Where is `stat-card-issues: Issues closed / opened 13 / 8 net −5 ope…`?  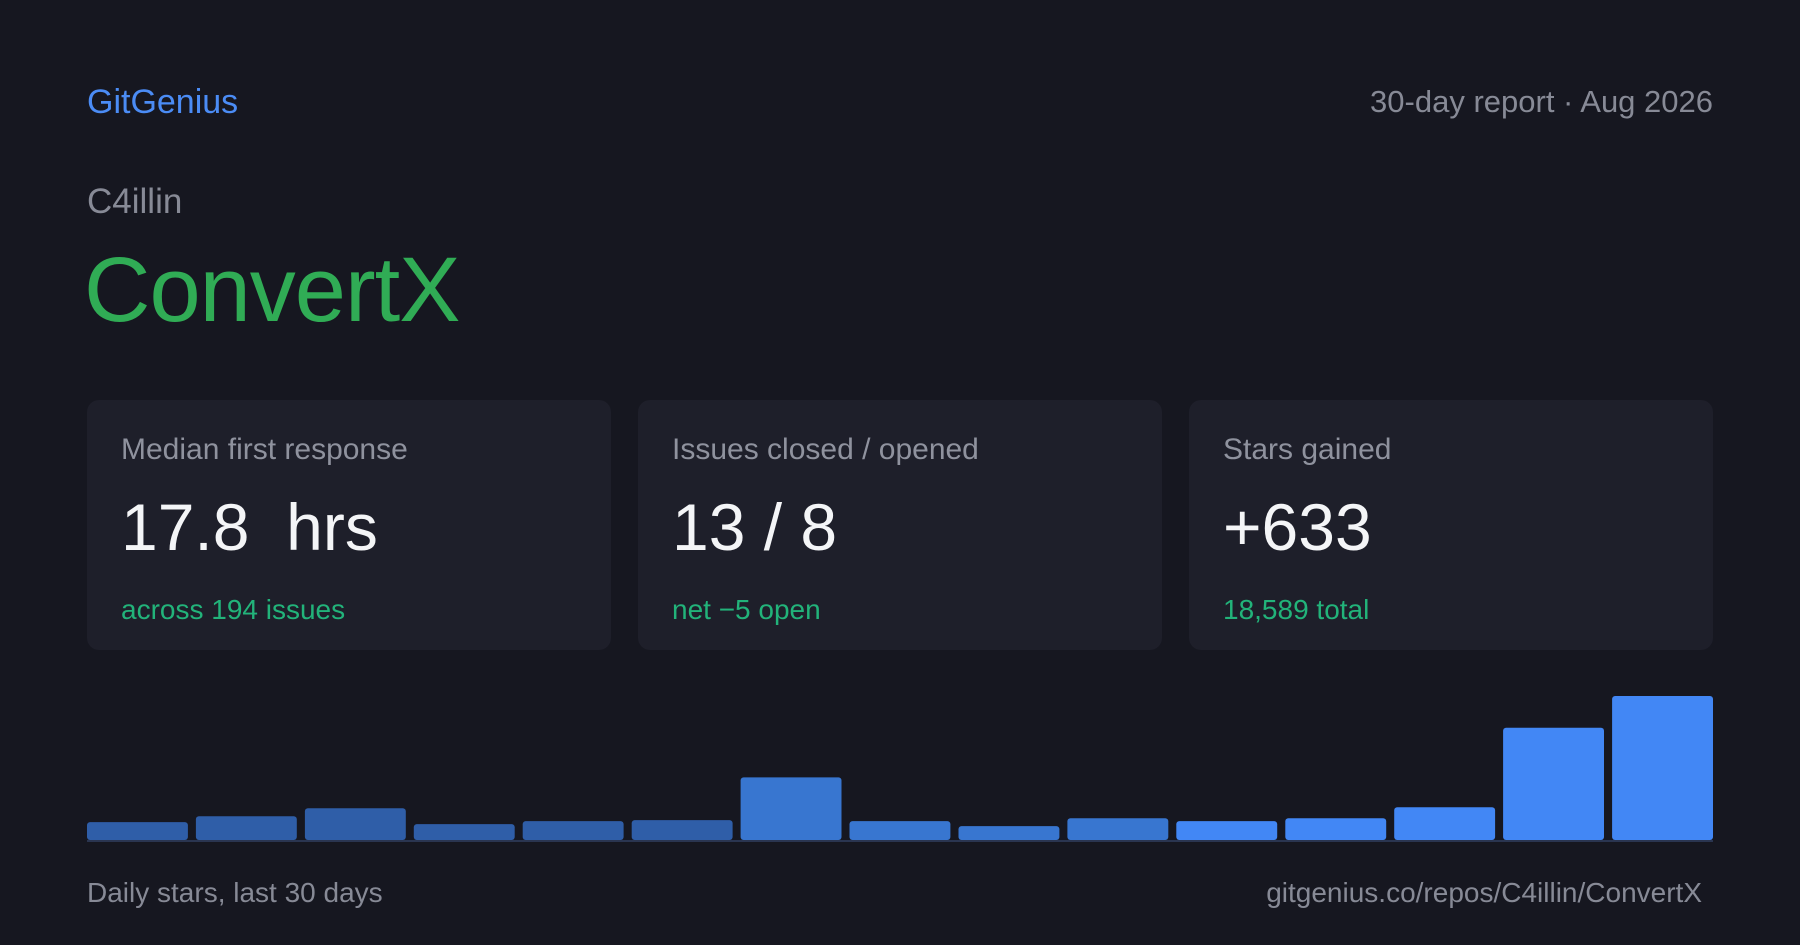
stat-card-issues: Issues closed / opened 13 / 8 net −5 ope… is located at coordinates (900, 525).